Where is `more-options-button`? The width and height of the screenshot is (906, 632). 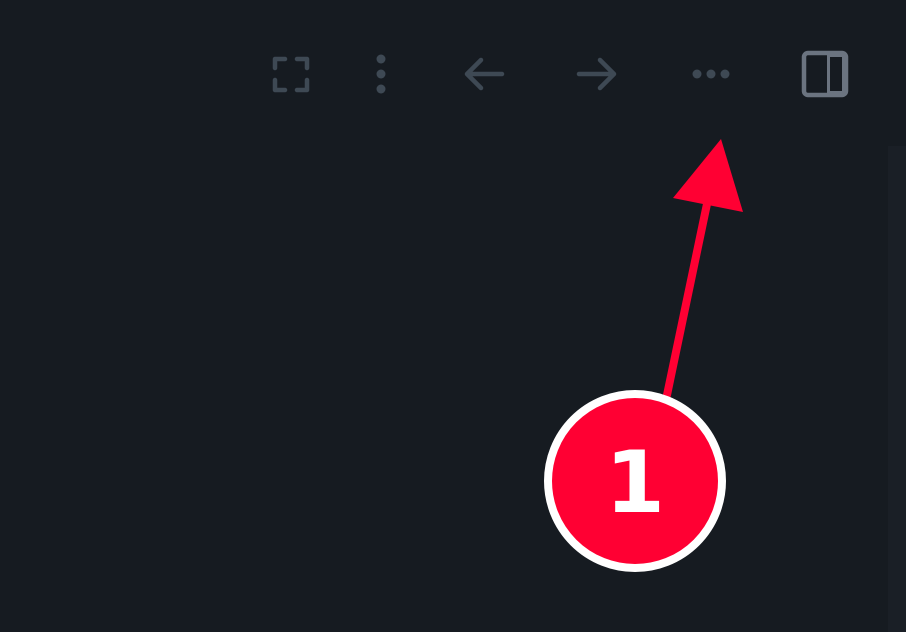
more-options-button is located at coordinates (711, 74).